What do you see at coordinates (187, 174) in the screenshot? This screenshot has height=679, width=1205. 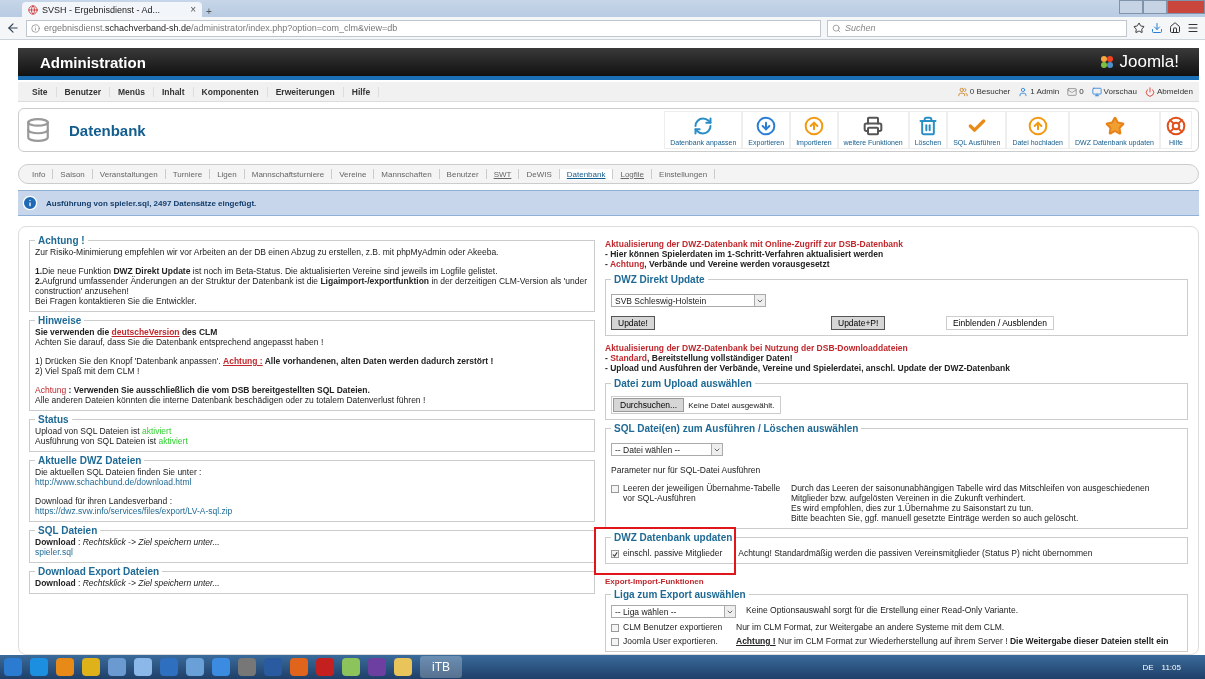 I see `nav-tab: Turniere` at bounding box center [187, 174].